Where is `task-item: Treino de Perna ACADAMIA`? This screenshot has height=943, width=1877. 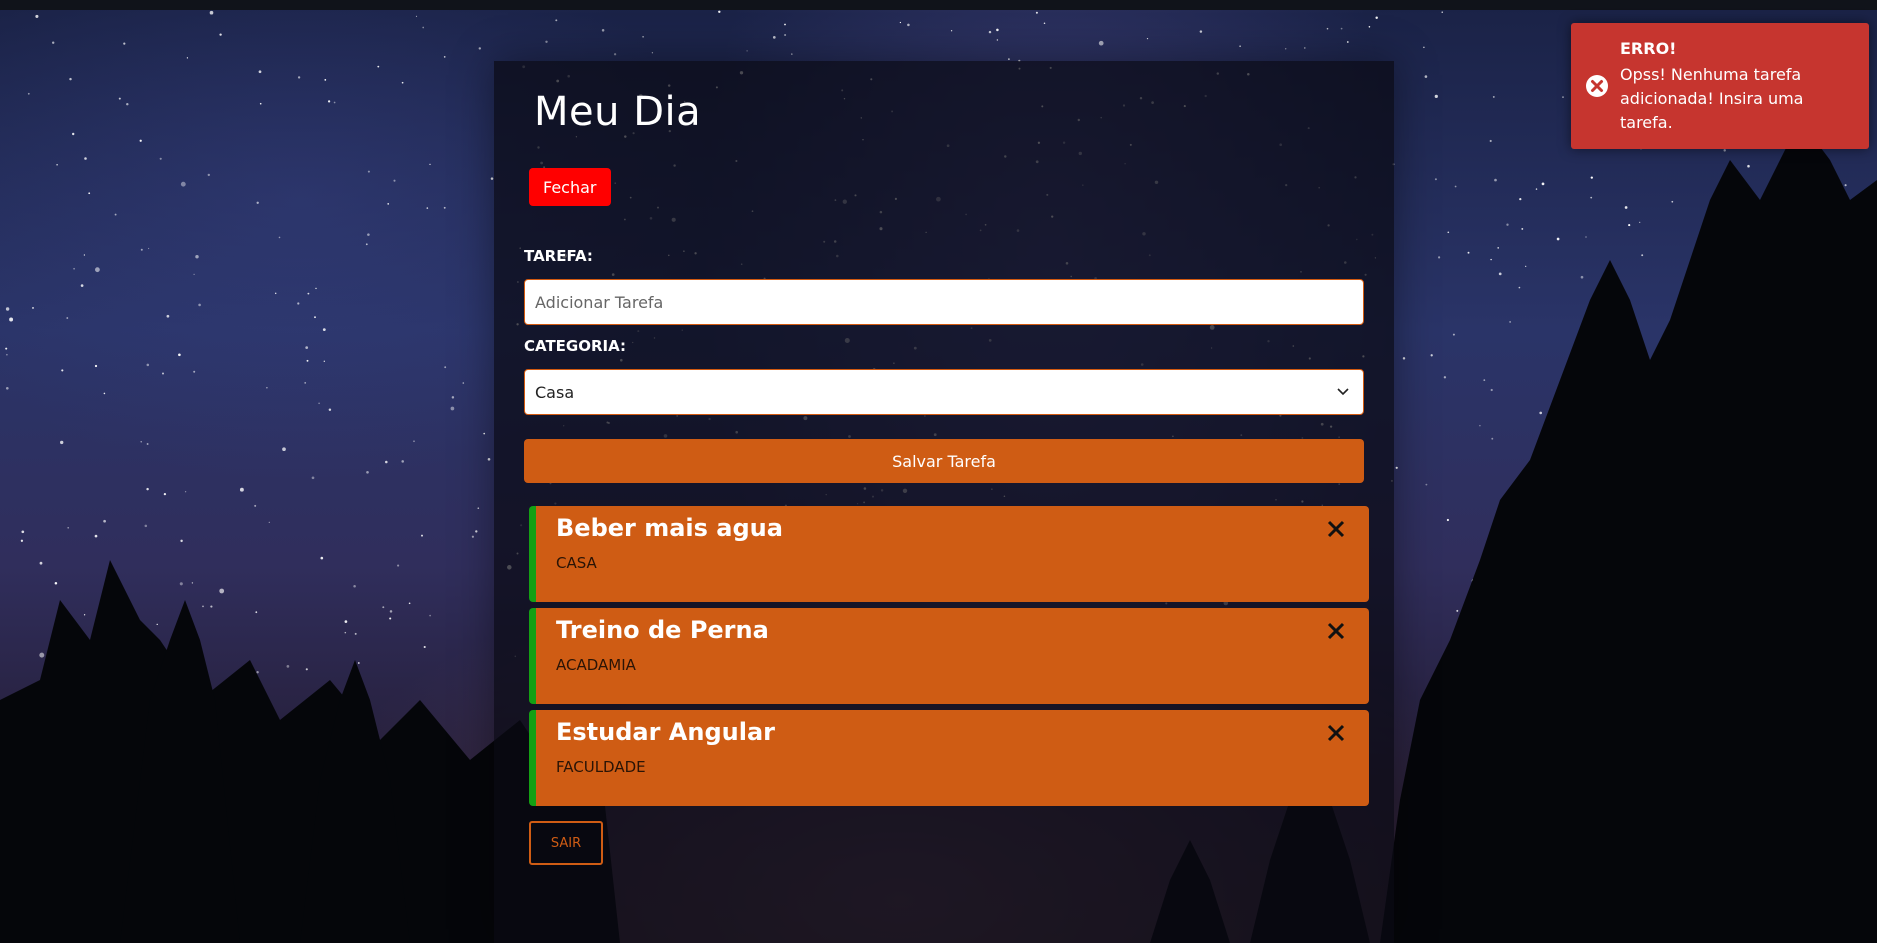
task-item: Treino de Perna ACADAMIA is located at coordinates (949, 656).